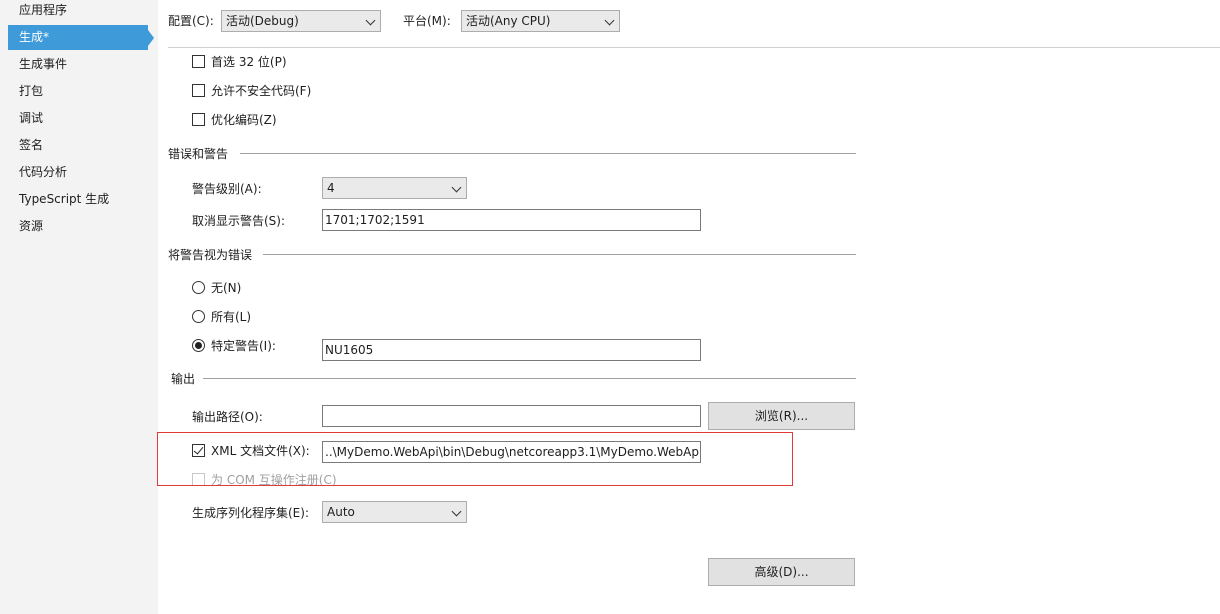  What do you see at coordinates (427, 21) in the screenshot?
I see `platform-label: 平台(M):` at bounding box center [427, 21].